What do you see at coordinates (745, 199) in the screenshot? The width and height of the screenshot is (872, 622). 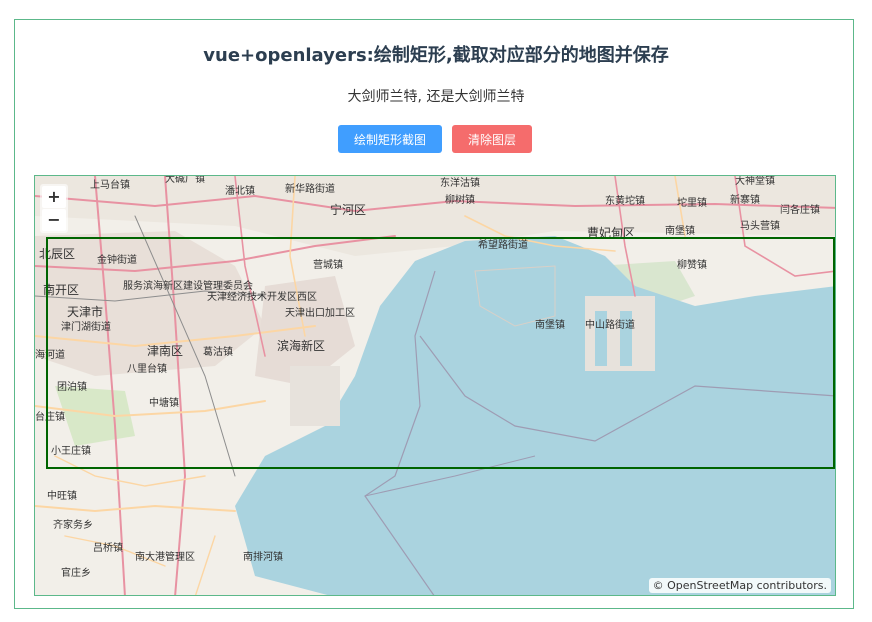 I see `map-label: 新寨镇` at bounding box center [745, 199].